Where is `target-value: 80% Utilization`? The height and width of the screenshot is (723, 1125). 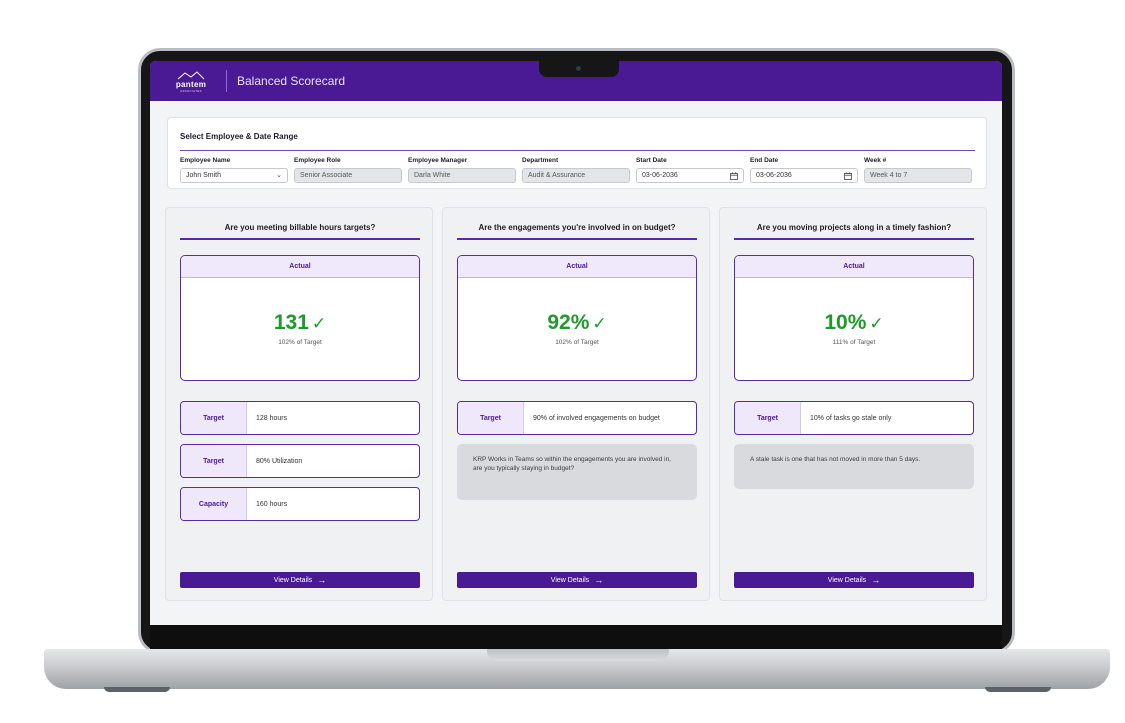 target-value: 80% Utilization is located at coordinates (279, 461).